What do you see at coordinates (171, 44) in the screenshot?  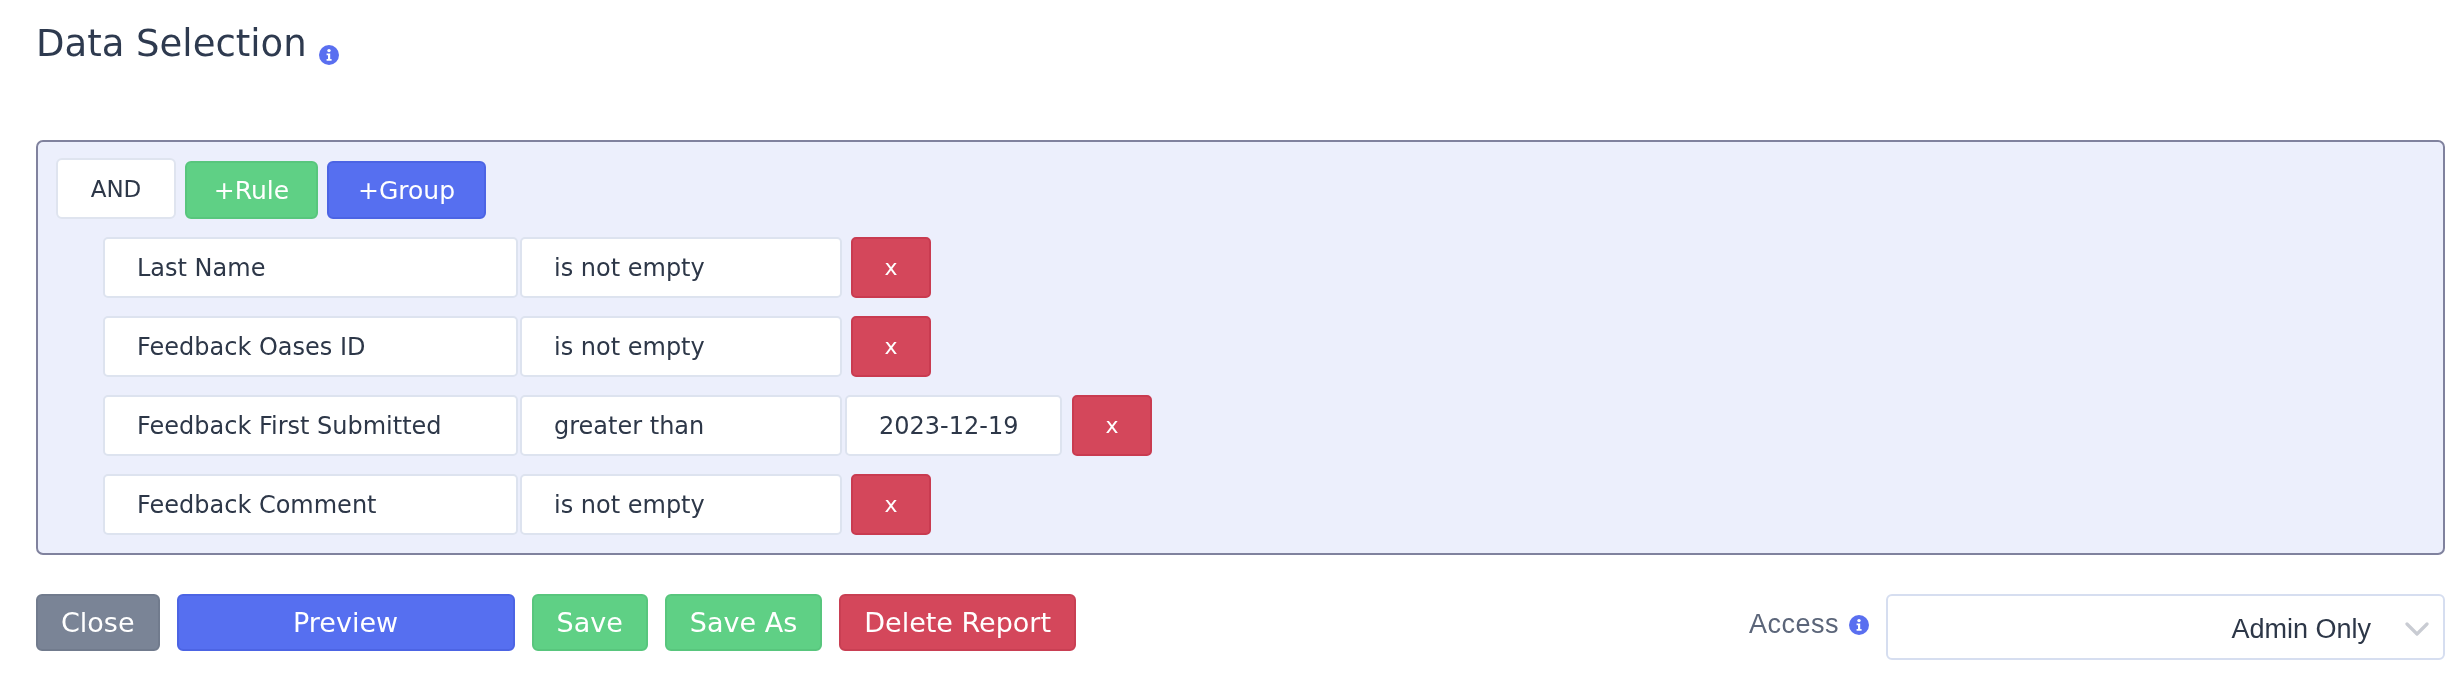 I see `section-title: Data Selection` at bounding box center [171, 44].